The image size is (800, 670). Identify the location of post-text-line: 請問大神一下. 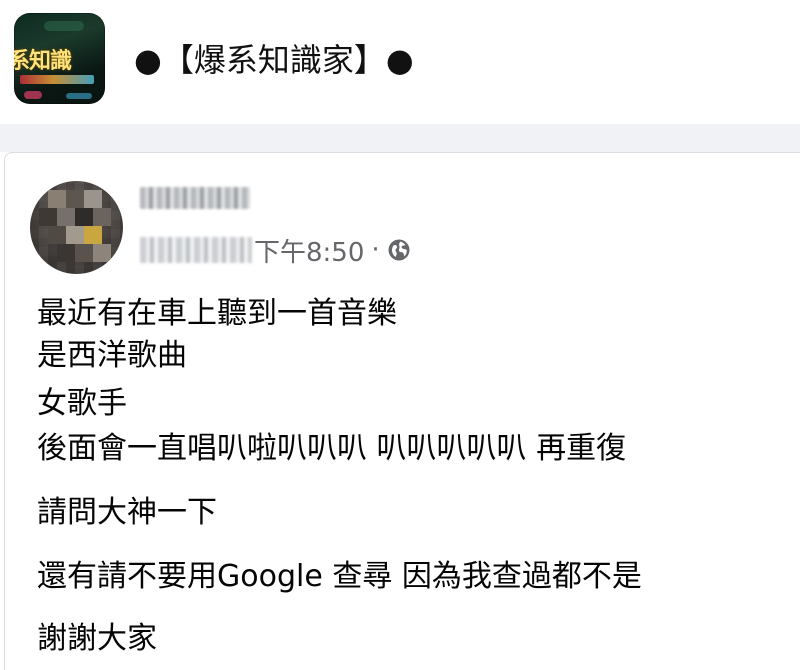
(127, 512).